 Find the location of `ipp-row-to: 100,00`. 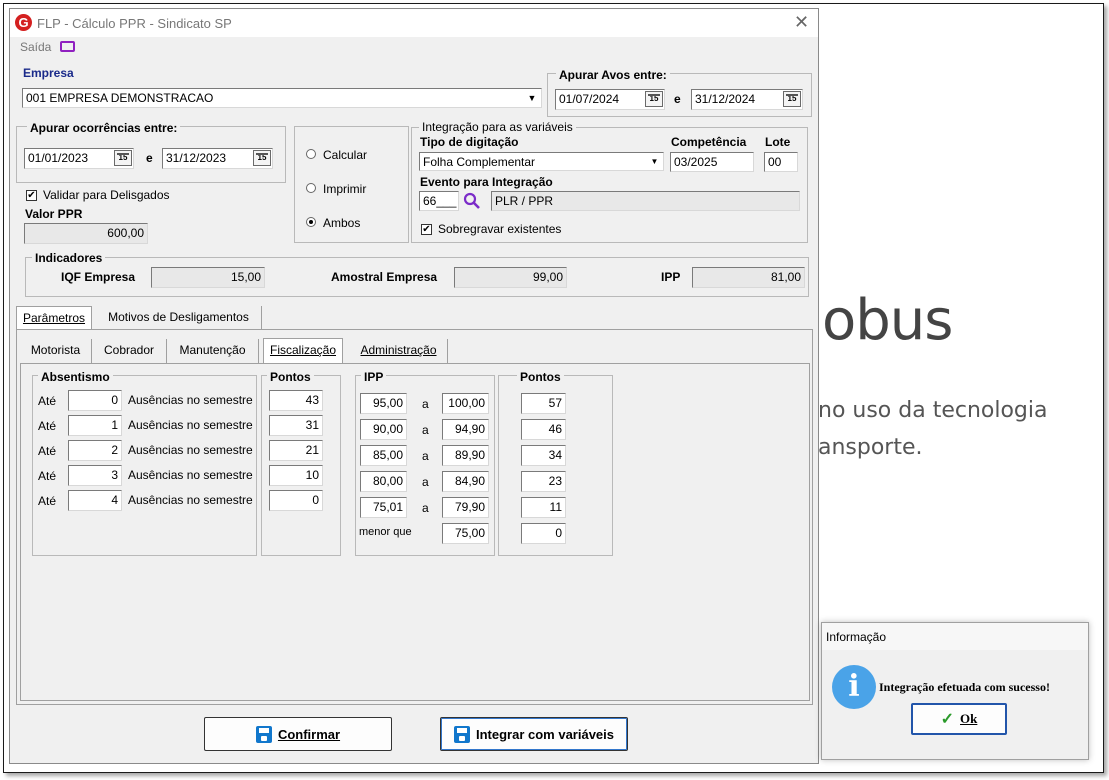

ipp-row-to: 100,00 is located at coordinates (465, 403).